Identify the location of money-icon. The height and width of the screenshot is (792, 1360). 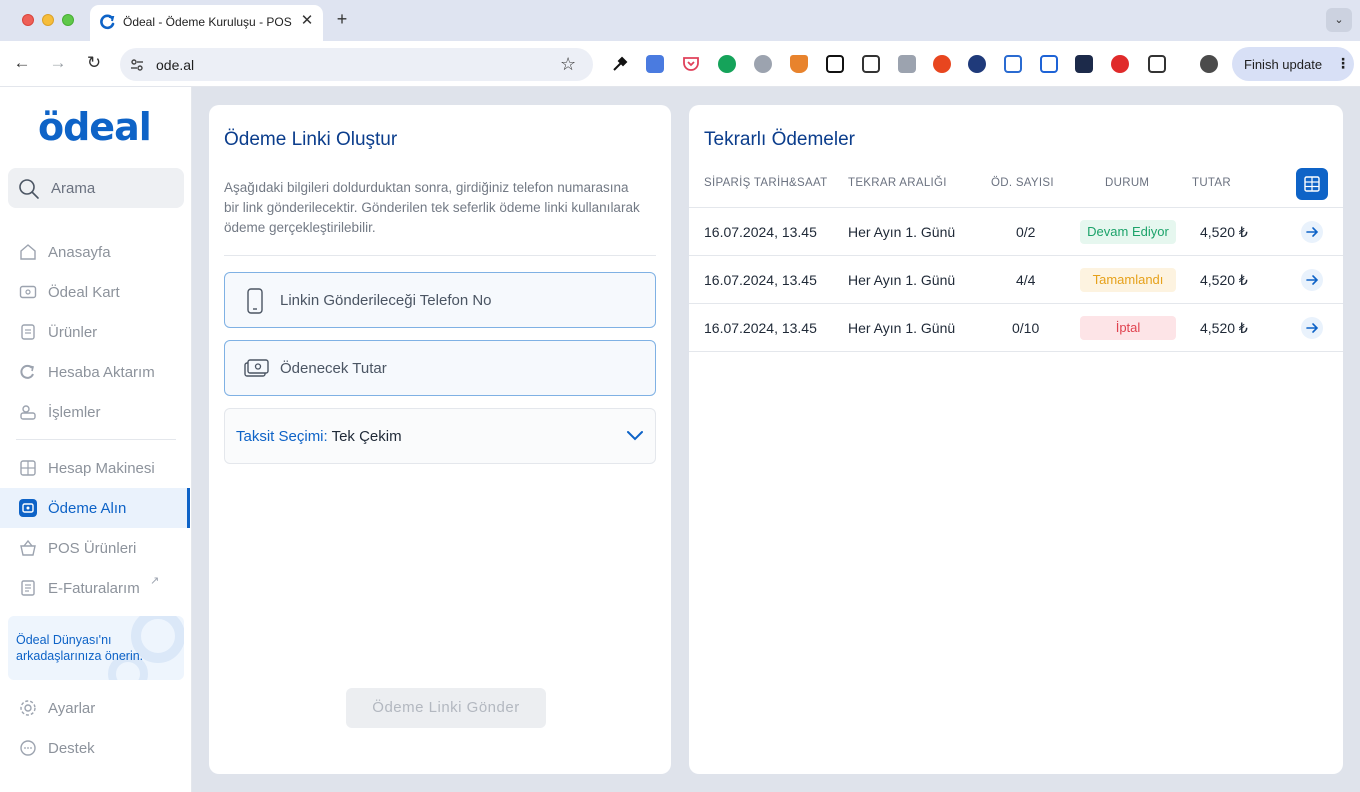
(256, 368).